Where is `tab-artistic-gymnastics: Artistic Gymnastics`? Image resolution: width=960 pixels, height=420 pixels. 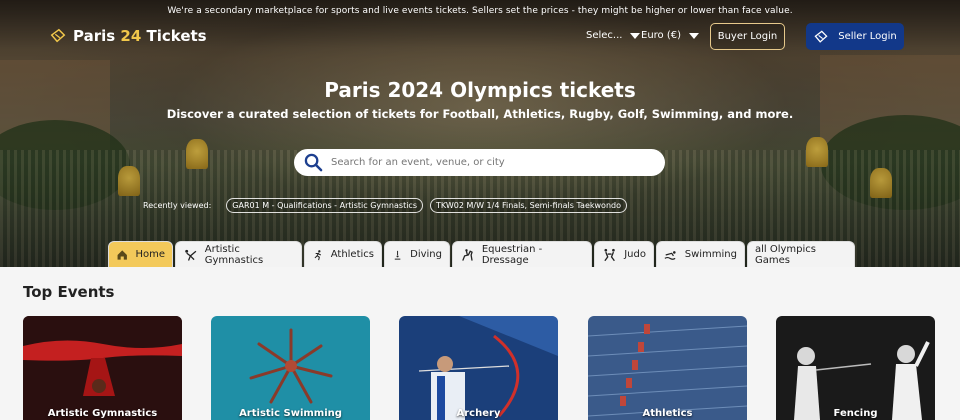 tab-artistic-gymnastics: Artistic Gymnastics is located at coordinates (238, 254).